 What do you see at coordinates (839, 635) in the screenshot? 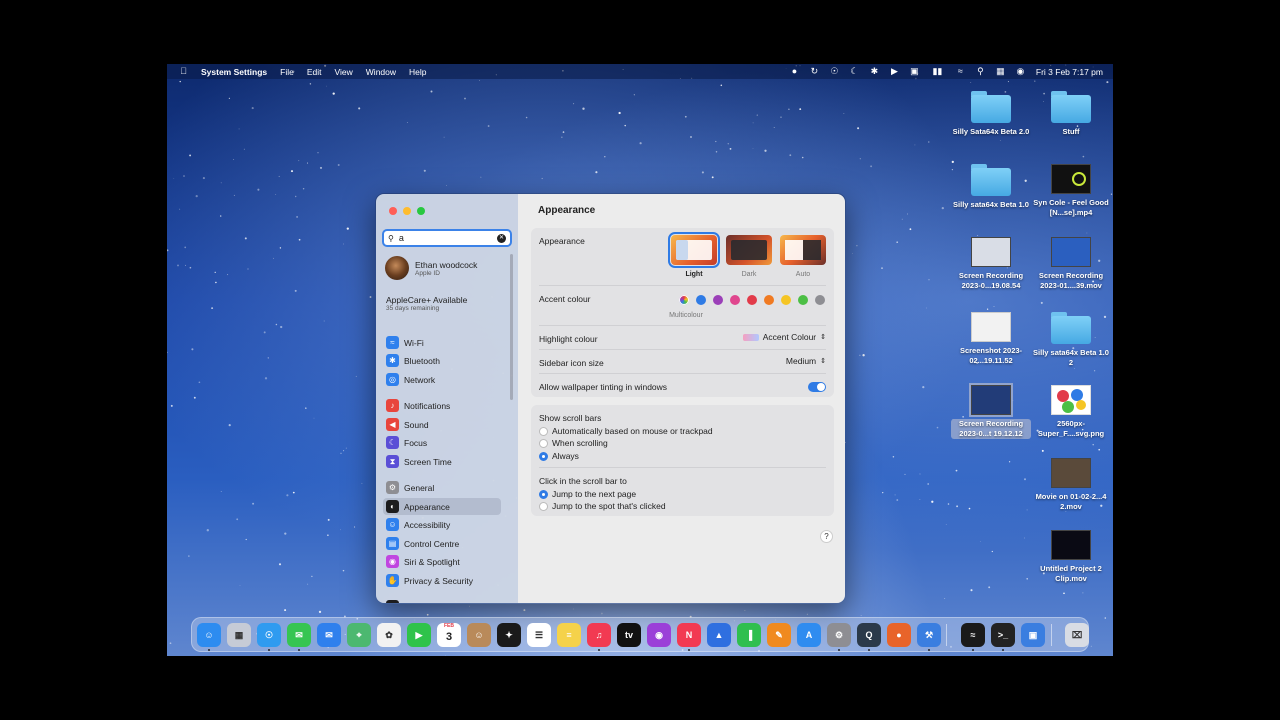
I see `dock-system-settings-icon: ⚙` at bounding box center [839, 635].